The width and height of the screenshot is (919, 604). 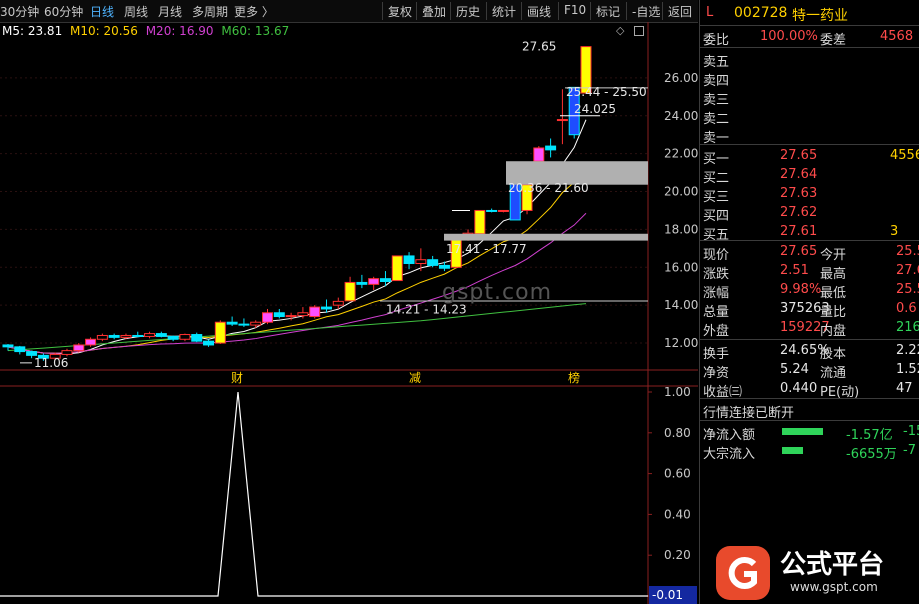 What do you see at coordinates (486, 249) in the screenshot?
I see `gap3-label: 17.41 - 17.77` at bounding box center [486, 249].